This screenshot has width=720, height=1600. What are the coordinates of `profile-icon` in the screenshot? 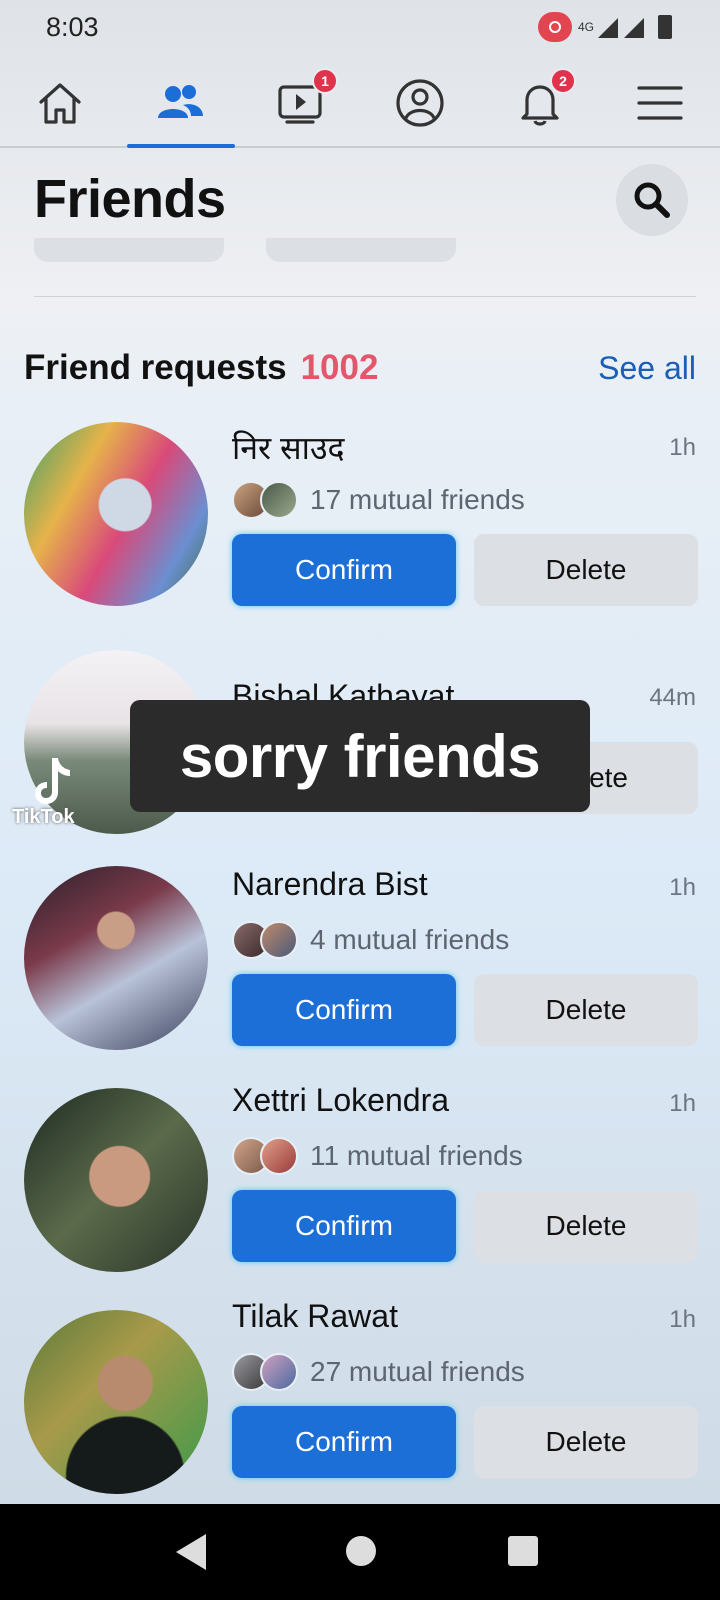 It's located at (420, 103).